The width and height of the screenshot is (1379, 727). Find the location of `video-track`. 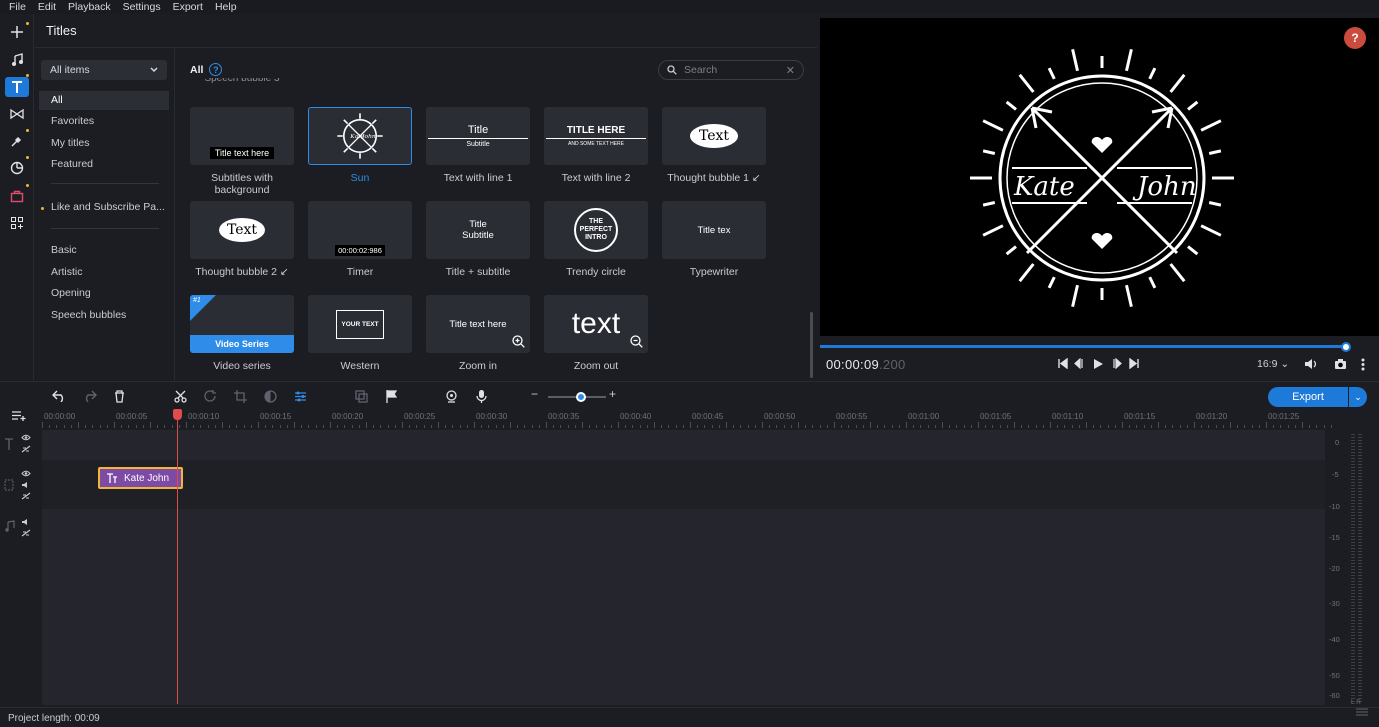

video-track is located at coordinates (683, 484).